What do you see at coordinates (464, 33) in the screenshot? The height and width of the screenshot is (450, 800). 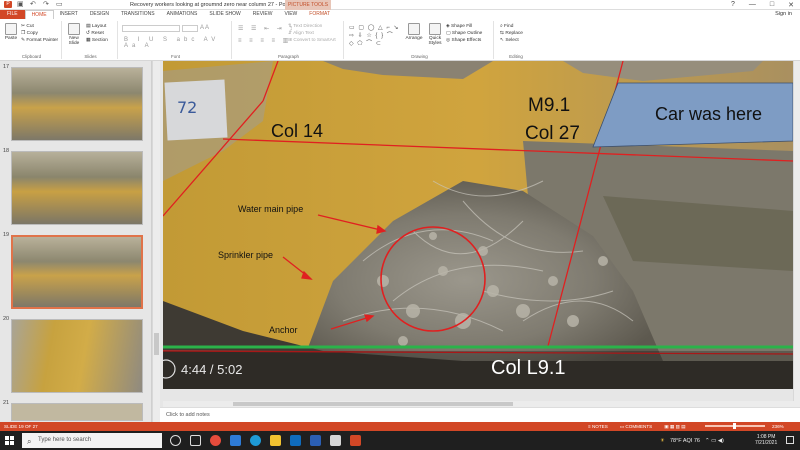 I see `shape-outline-button: ▢ Shape Outline` at bounding box center [464, 33].